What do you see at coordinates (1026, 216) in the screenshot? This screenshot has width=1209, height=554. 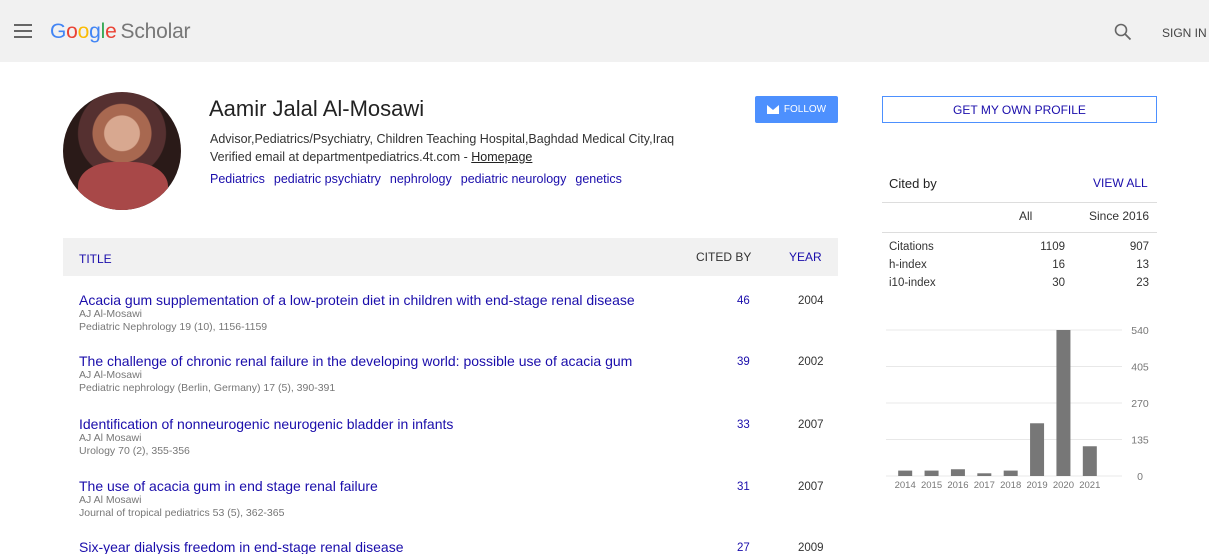 I see `all-column-header: All` at bounding box center [1026, 216].